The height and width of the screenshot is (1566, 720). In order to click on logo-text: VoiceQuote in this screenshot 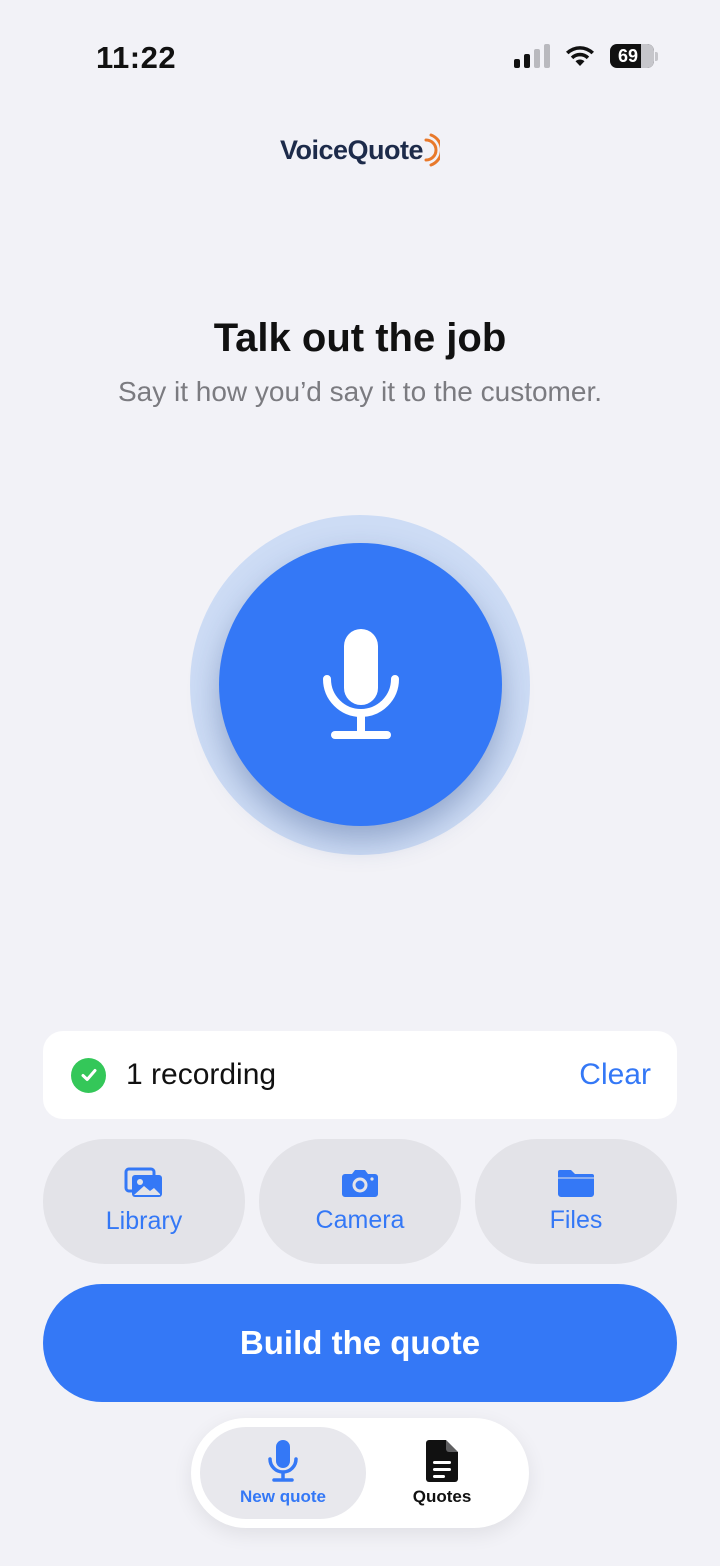, I will do `click(351, 149)`.